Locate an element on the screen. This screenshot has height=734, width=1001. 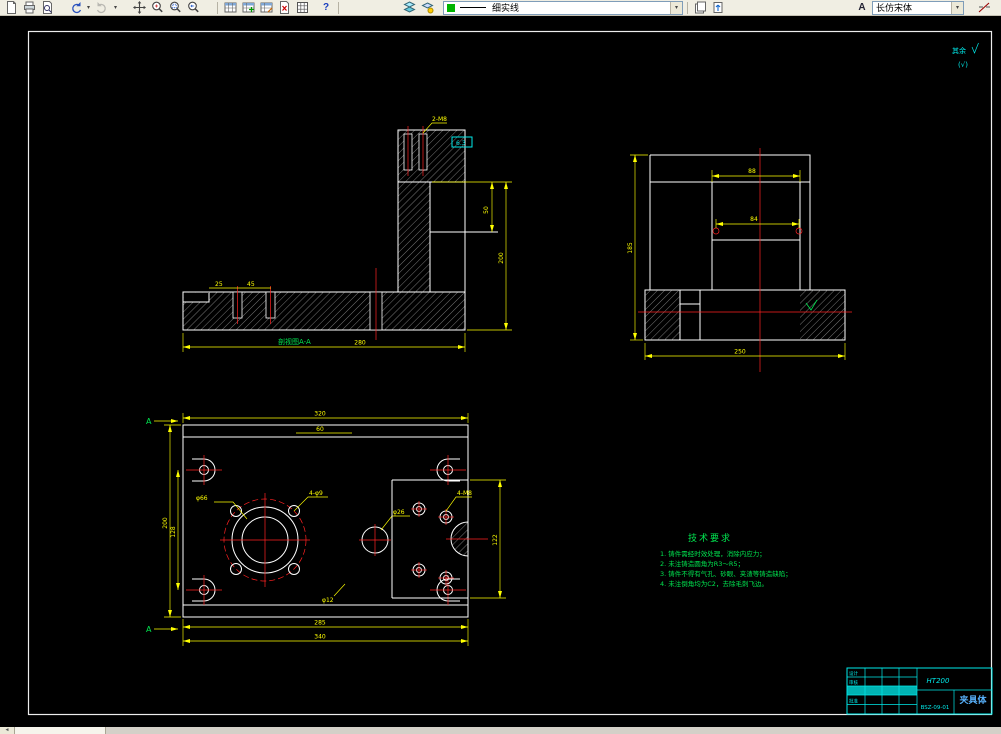
zoom-realtime-icon is located at coordinates (157, 8).